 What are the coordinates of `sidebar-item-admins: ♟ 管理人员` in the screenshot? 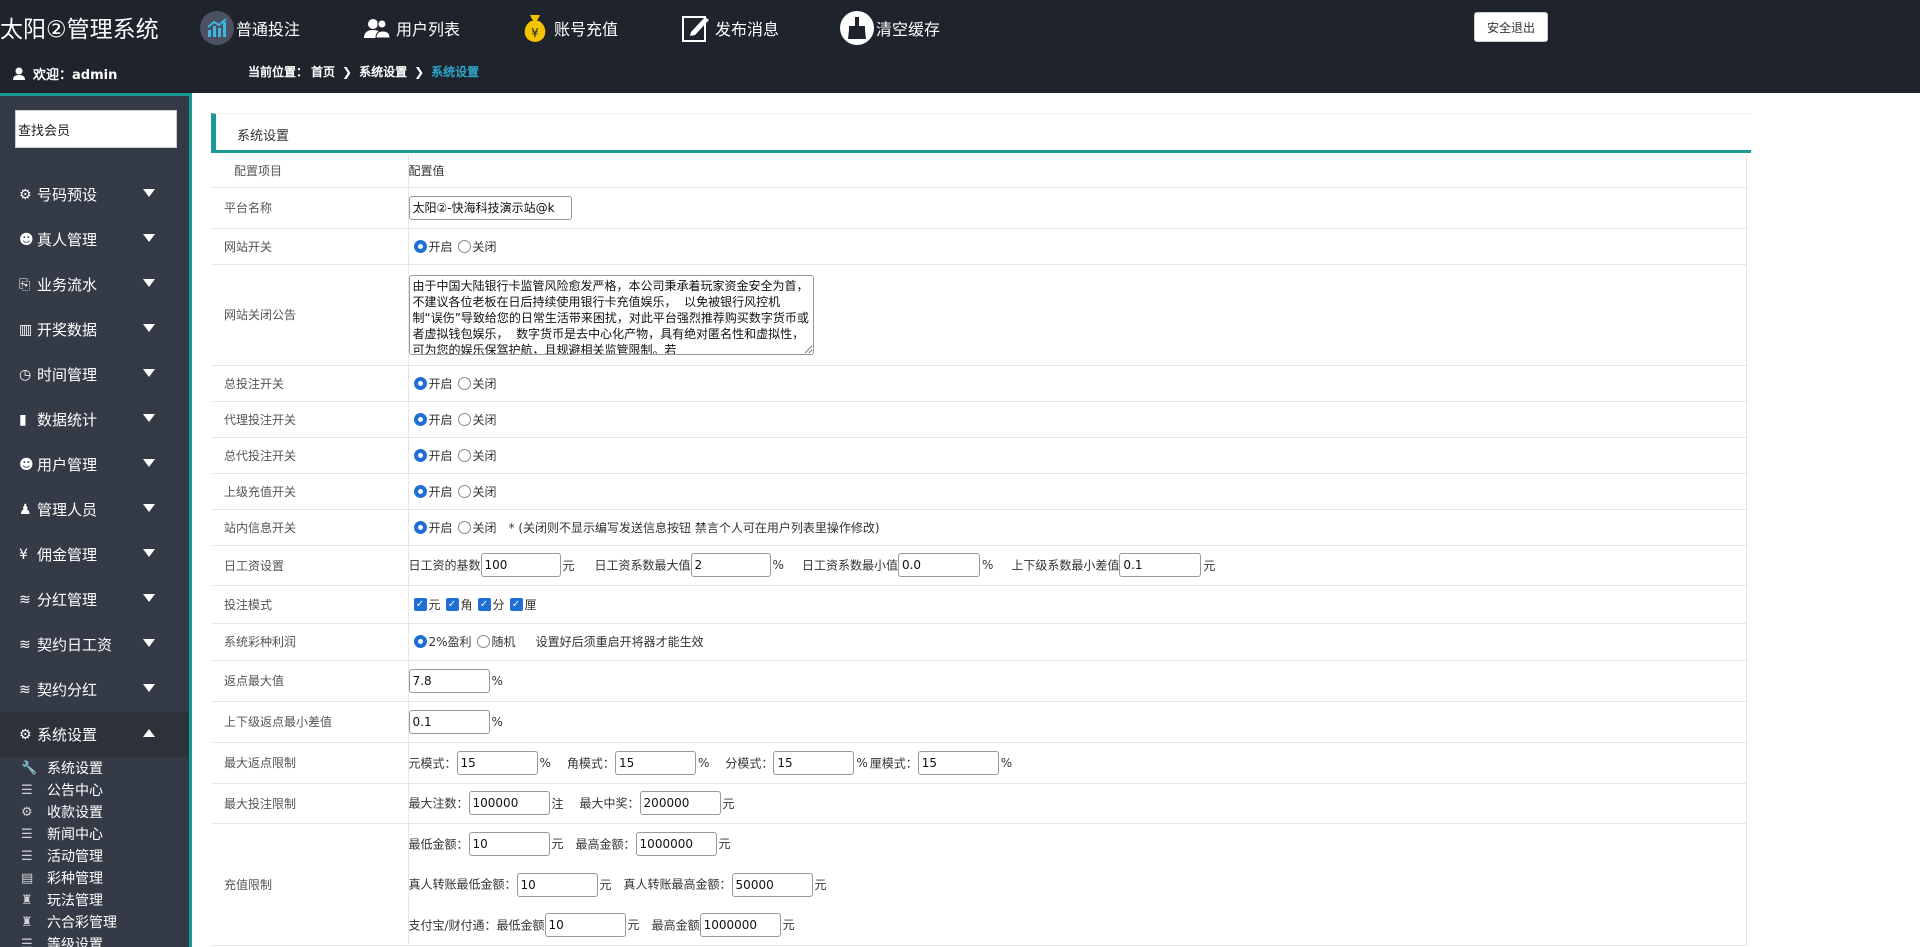 It's located at (94, 509).